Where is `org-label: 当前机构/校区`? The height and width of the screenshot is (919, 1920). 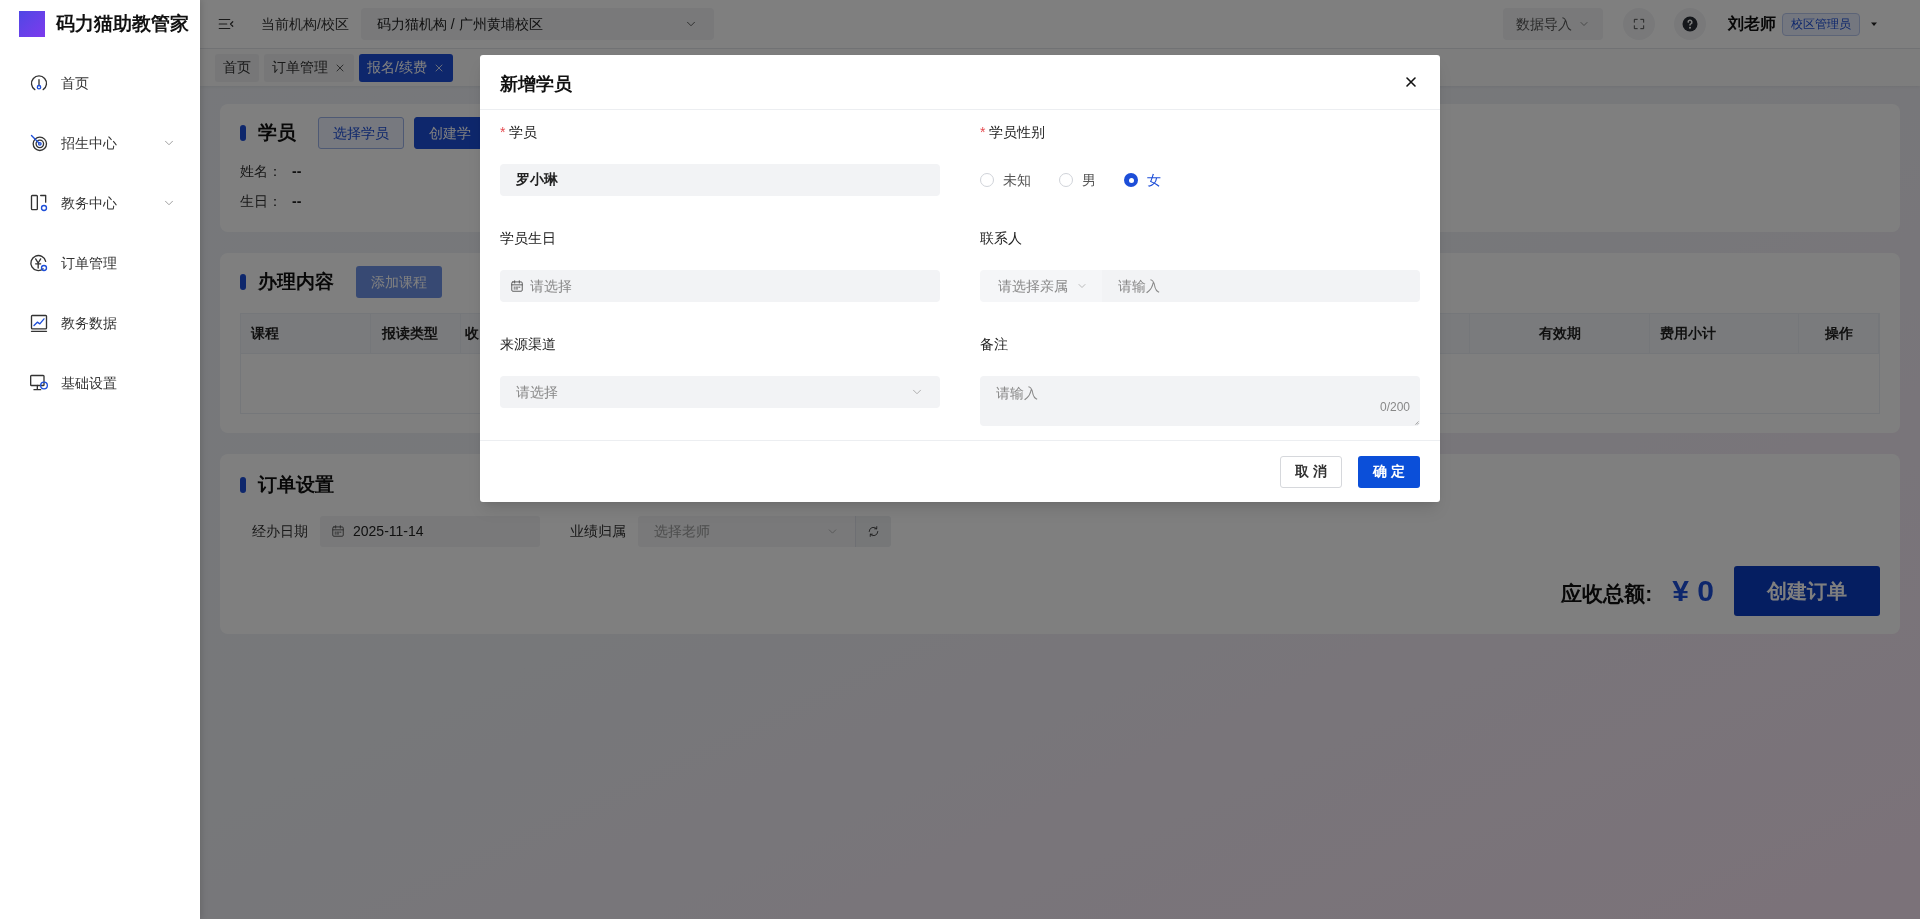
org-label: 当前机构/校区 is located at coordinates (305, 24).